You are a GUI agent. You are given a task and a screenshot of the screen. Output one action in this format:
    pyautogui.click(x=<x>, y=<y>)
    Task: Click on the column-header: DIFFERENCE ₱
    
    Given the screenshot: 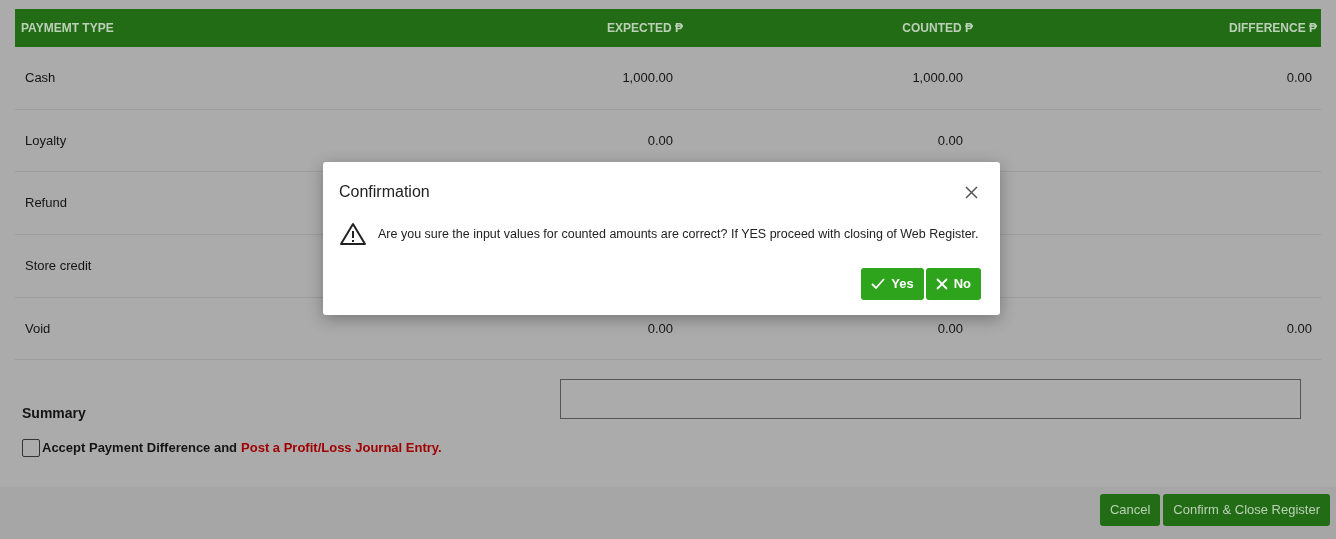 What is the action you would take?
    pyautogui.click(x=1272, y=28)
    